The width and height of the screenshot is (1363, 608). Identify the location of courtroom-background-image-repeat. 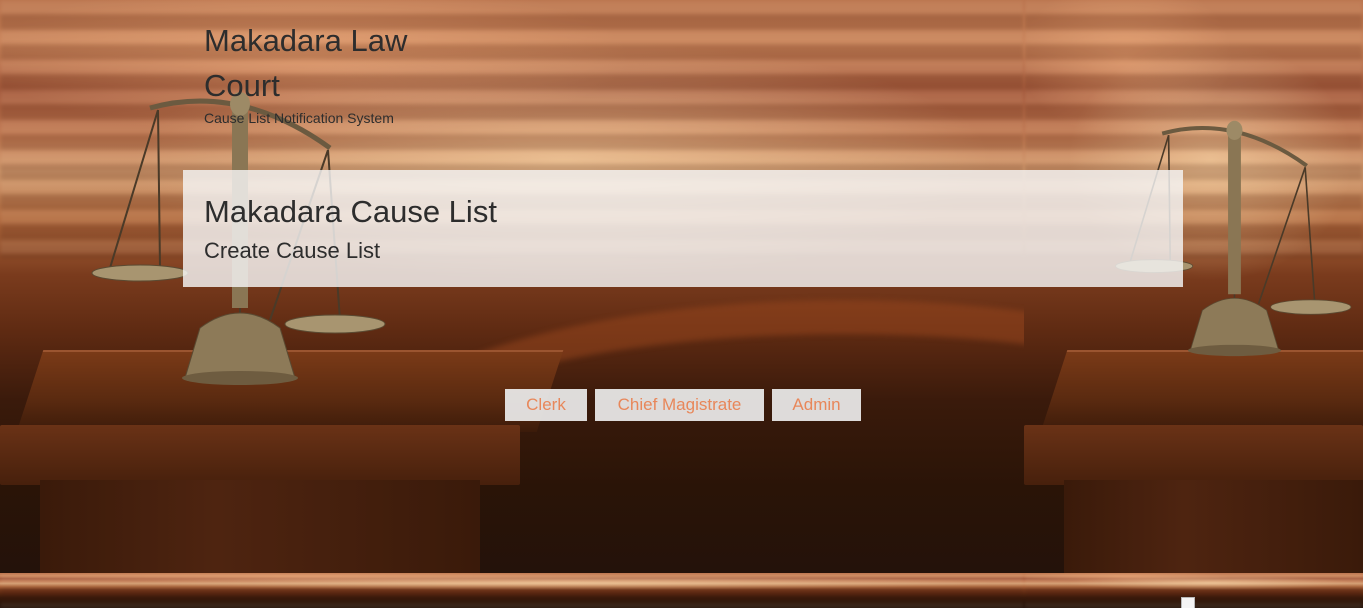
(512, 590).